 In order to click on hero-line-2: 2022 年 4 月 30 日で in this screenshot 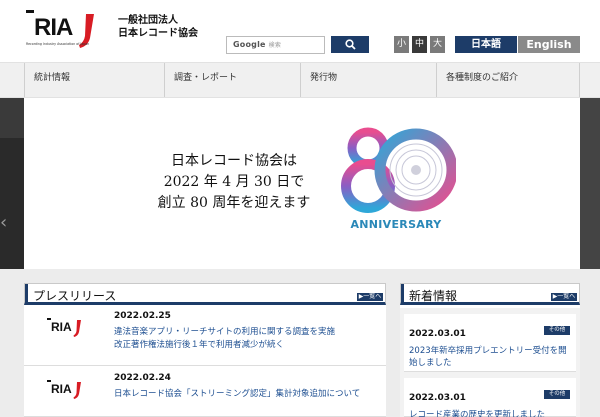, I will do `click(234, 182)`.